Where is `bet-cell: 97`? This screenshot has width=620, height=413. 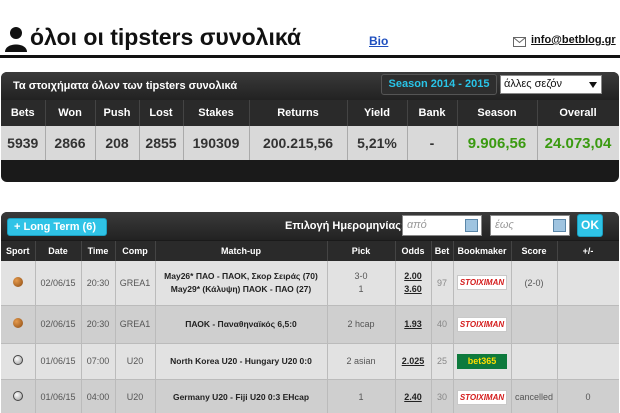
bet-cell: 97 is located at coordinates (442, 283).